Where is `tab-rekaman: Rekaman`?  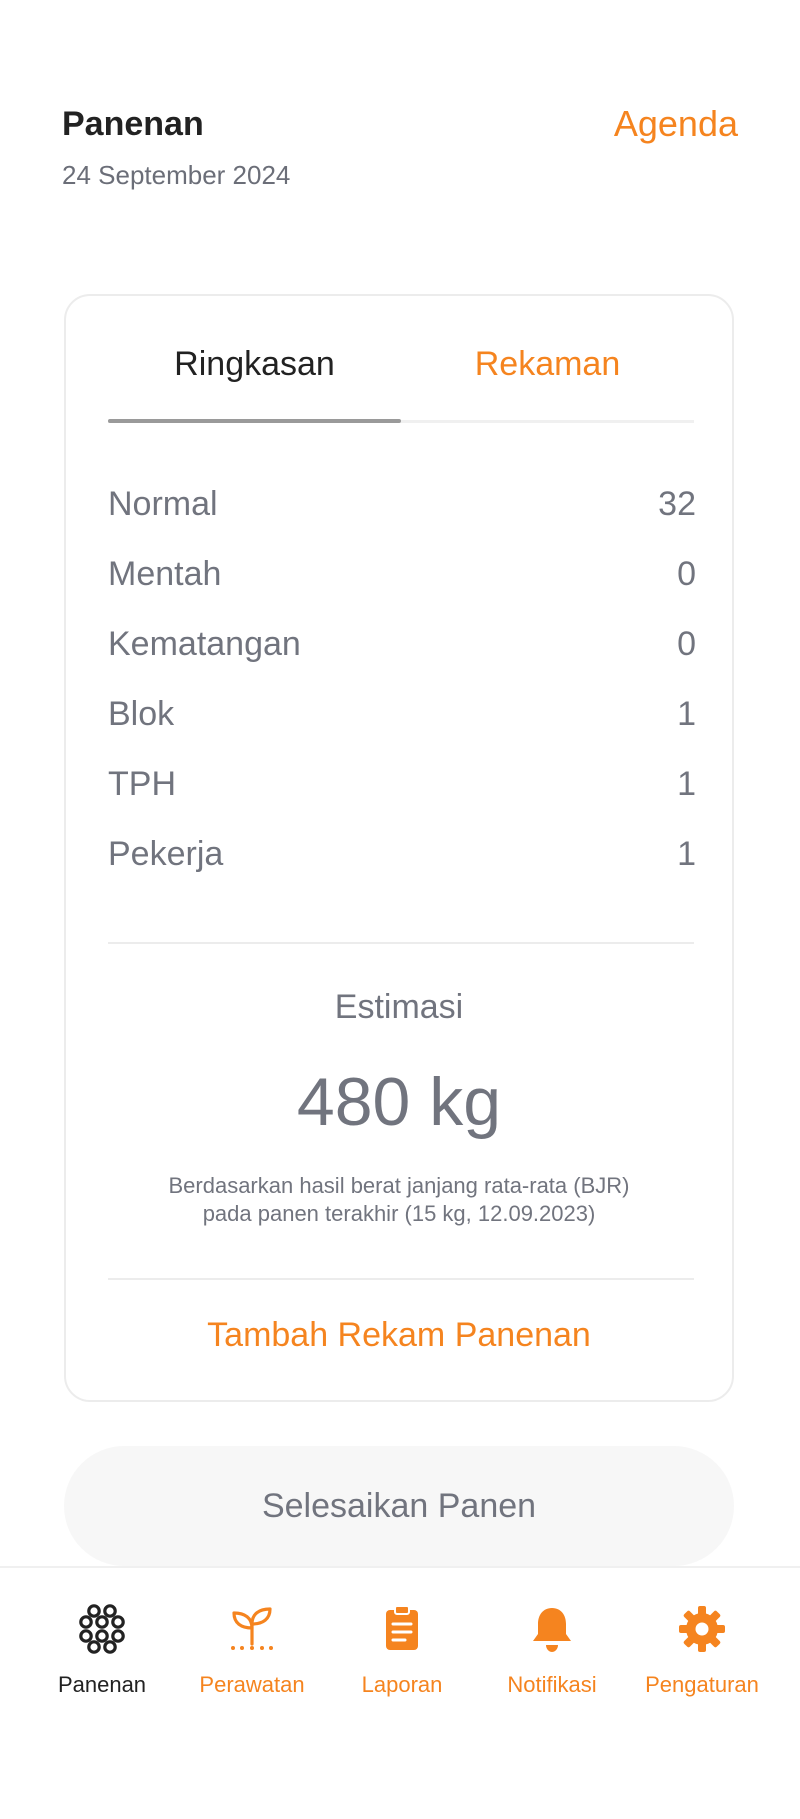
tab-rekaman: Rekaman is located at coordinates (547, 364).